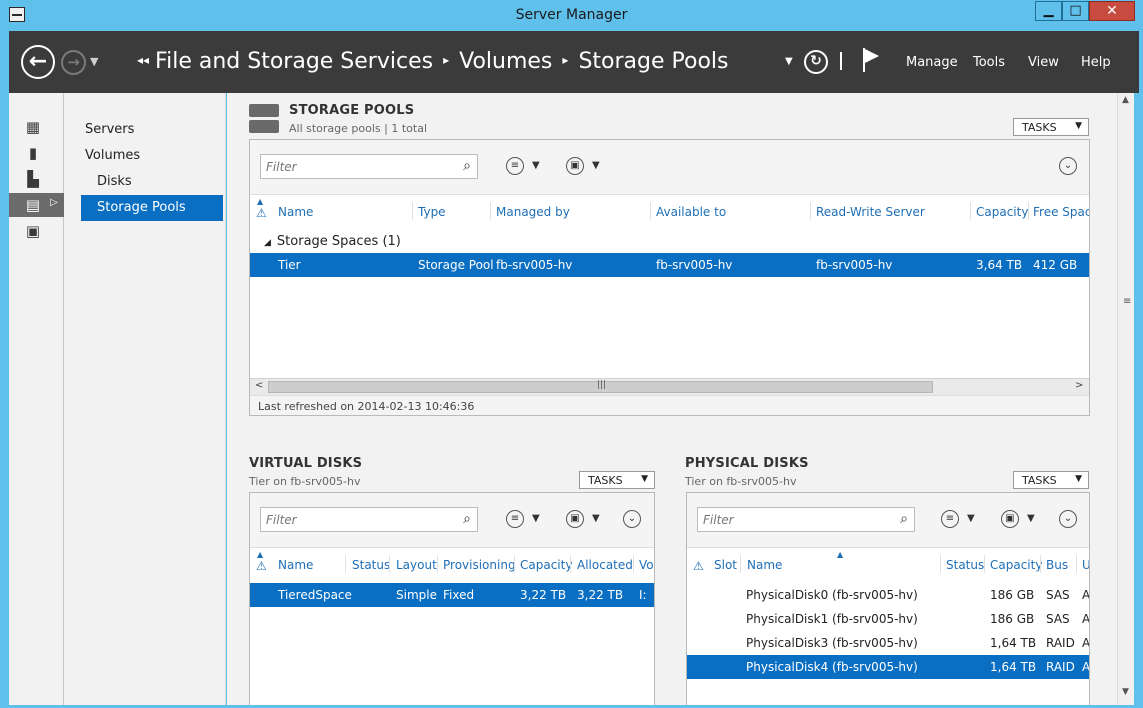 The image size is (1143, 708). What do you see at coordinates (816, 62) in the screenshot?
I see `refresh-icon: ↻` at bounding box center [816, 62].